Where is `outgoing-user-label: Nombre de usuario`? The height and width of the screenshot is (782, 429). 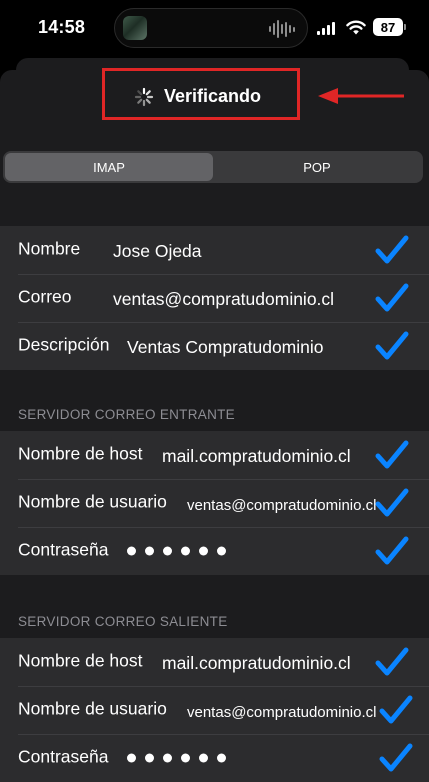
outgoing-user-label: Nombre de usuario is located at coordinates (92, 708).